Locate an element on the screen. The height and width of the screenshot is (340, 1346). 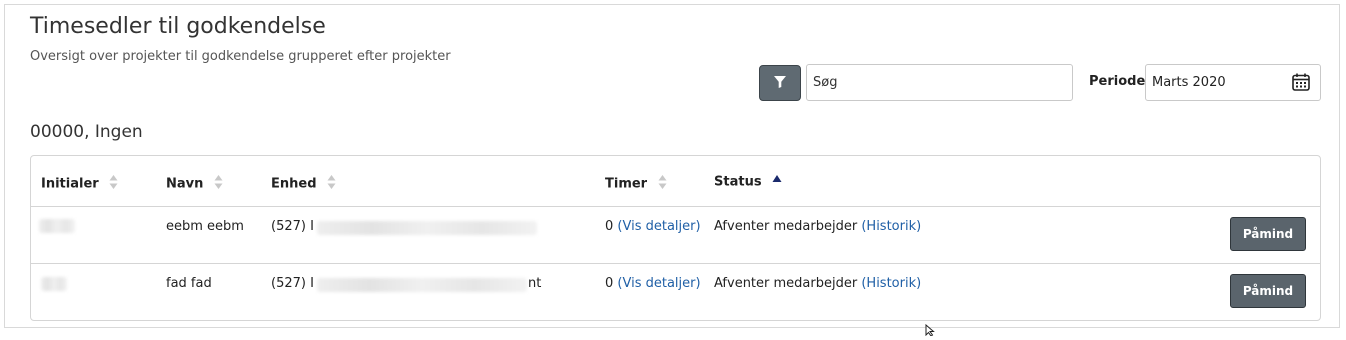
sort-ascending-icon is located at coordinates (777, 182).